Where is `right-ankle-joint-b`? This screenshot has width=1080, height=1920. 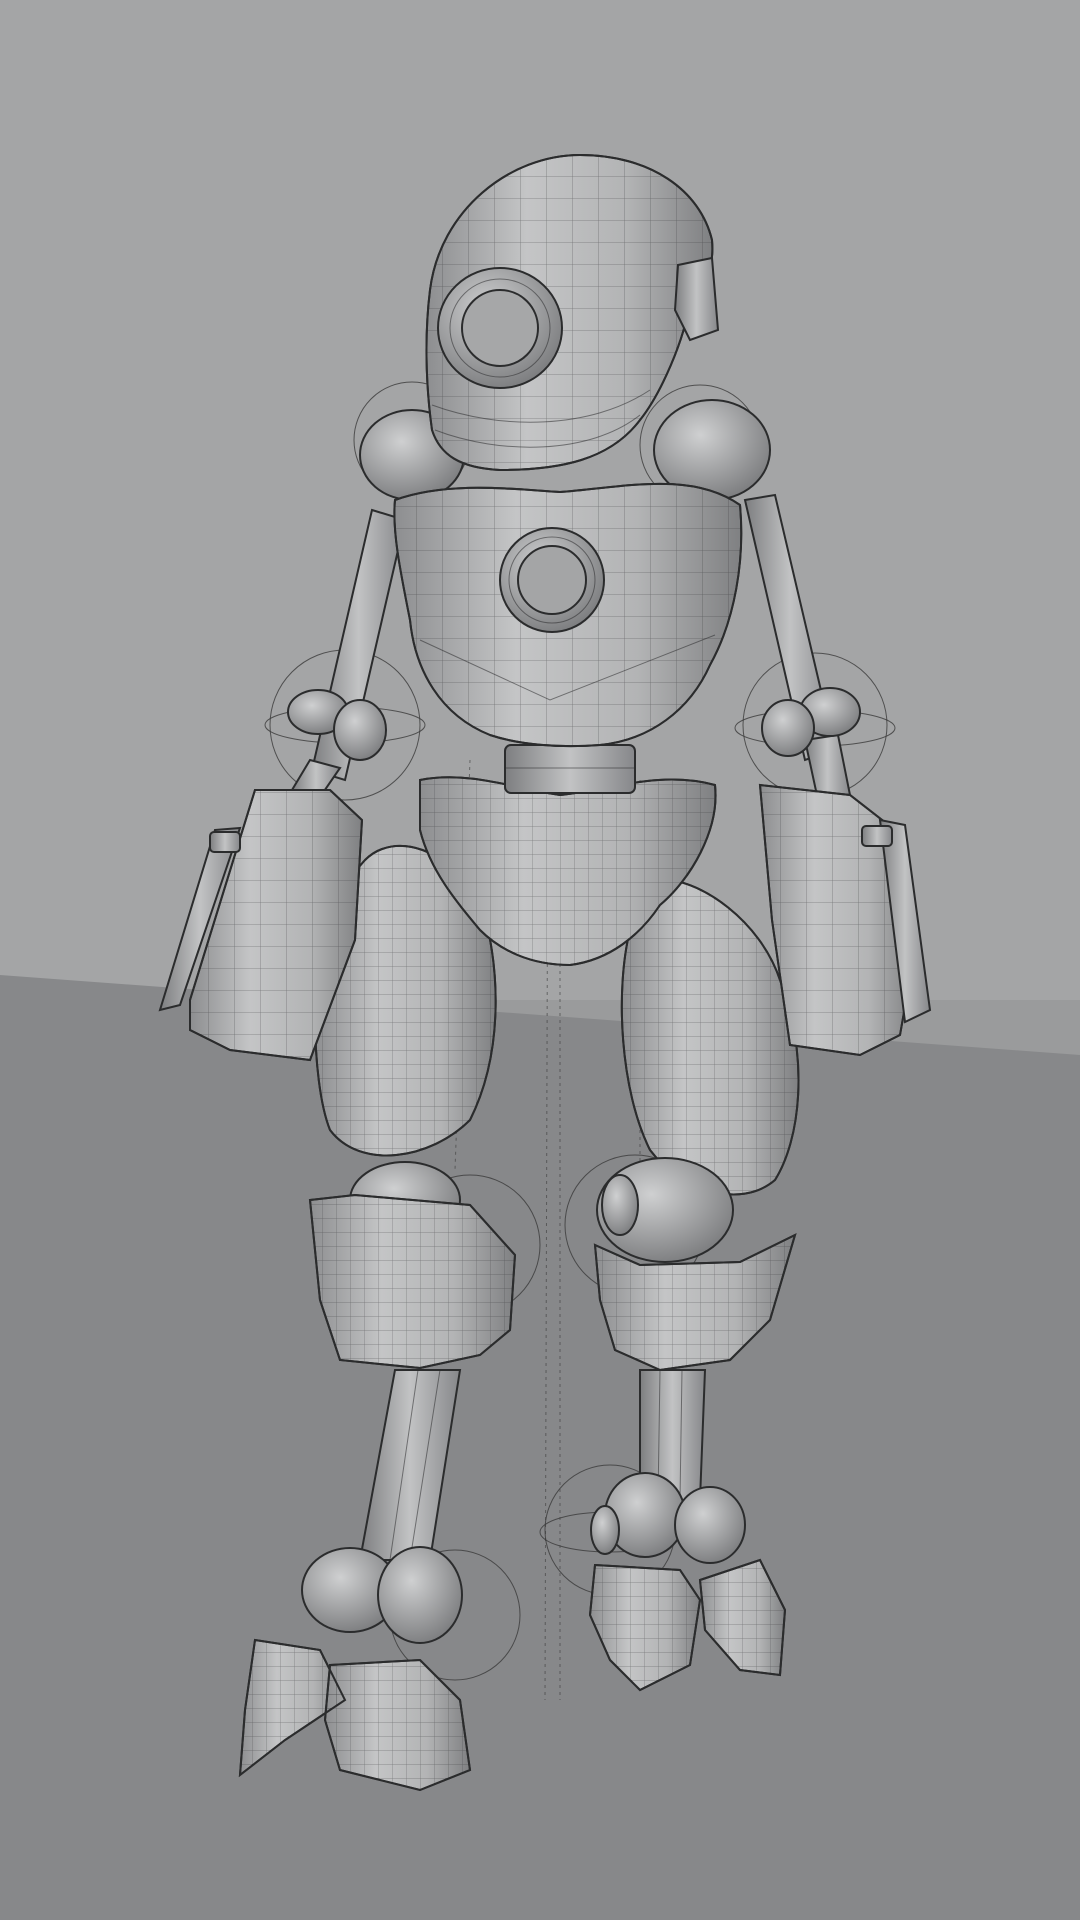
right-ankle-joint-b is located at coordinates (710, 1525).